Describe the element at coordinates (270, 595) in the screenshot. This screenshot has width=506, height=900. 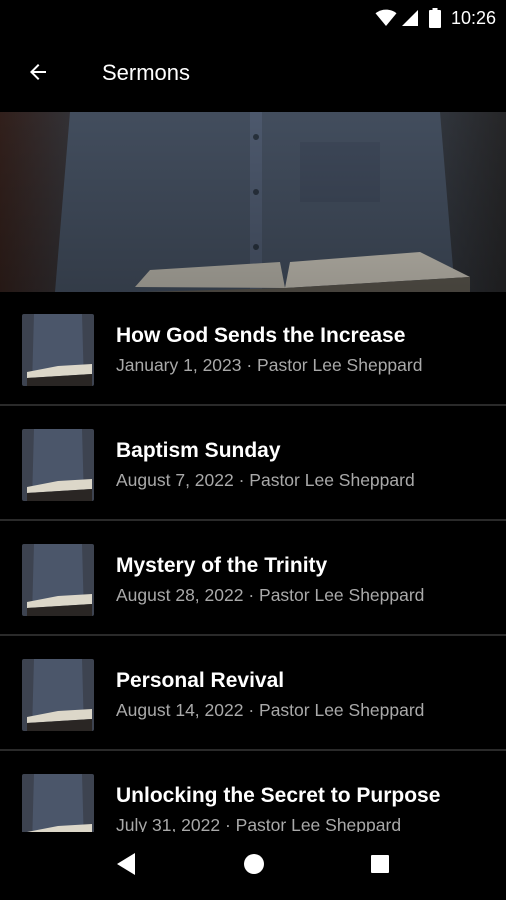
I see `sermon-meta: August 28, 2022 · Pastor Lee Sheppard` at that location.